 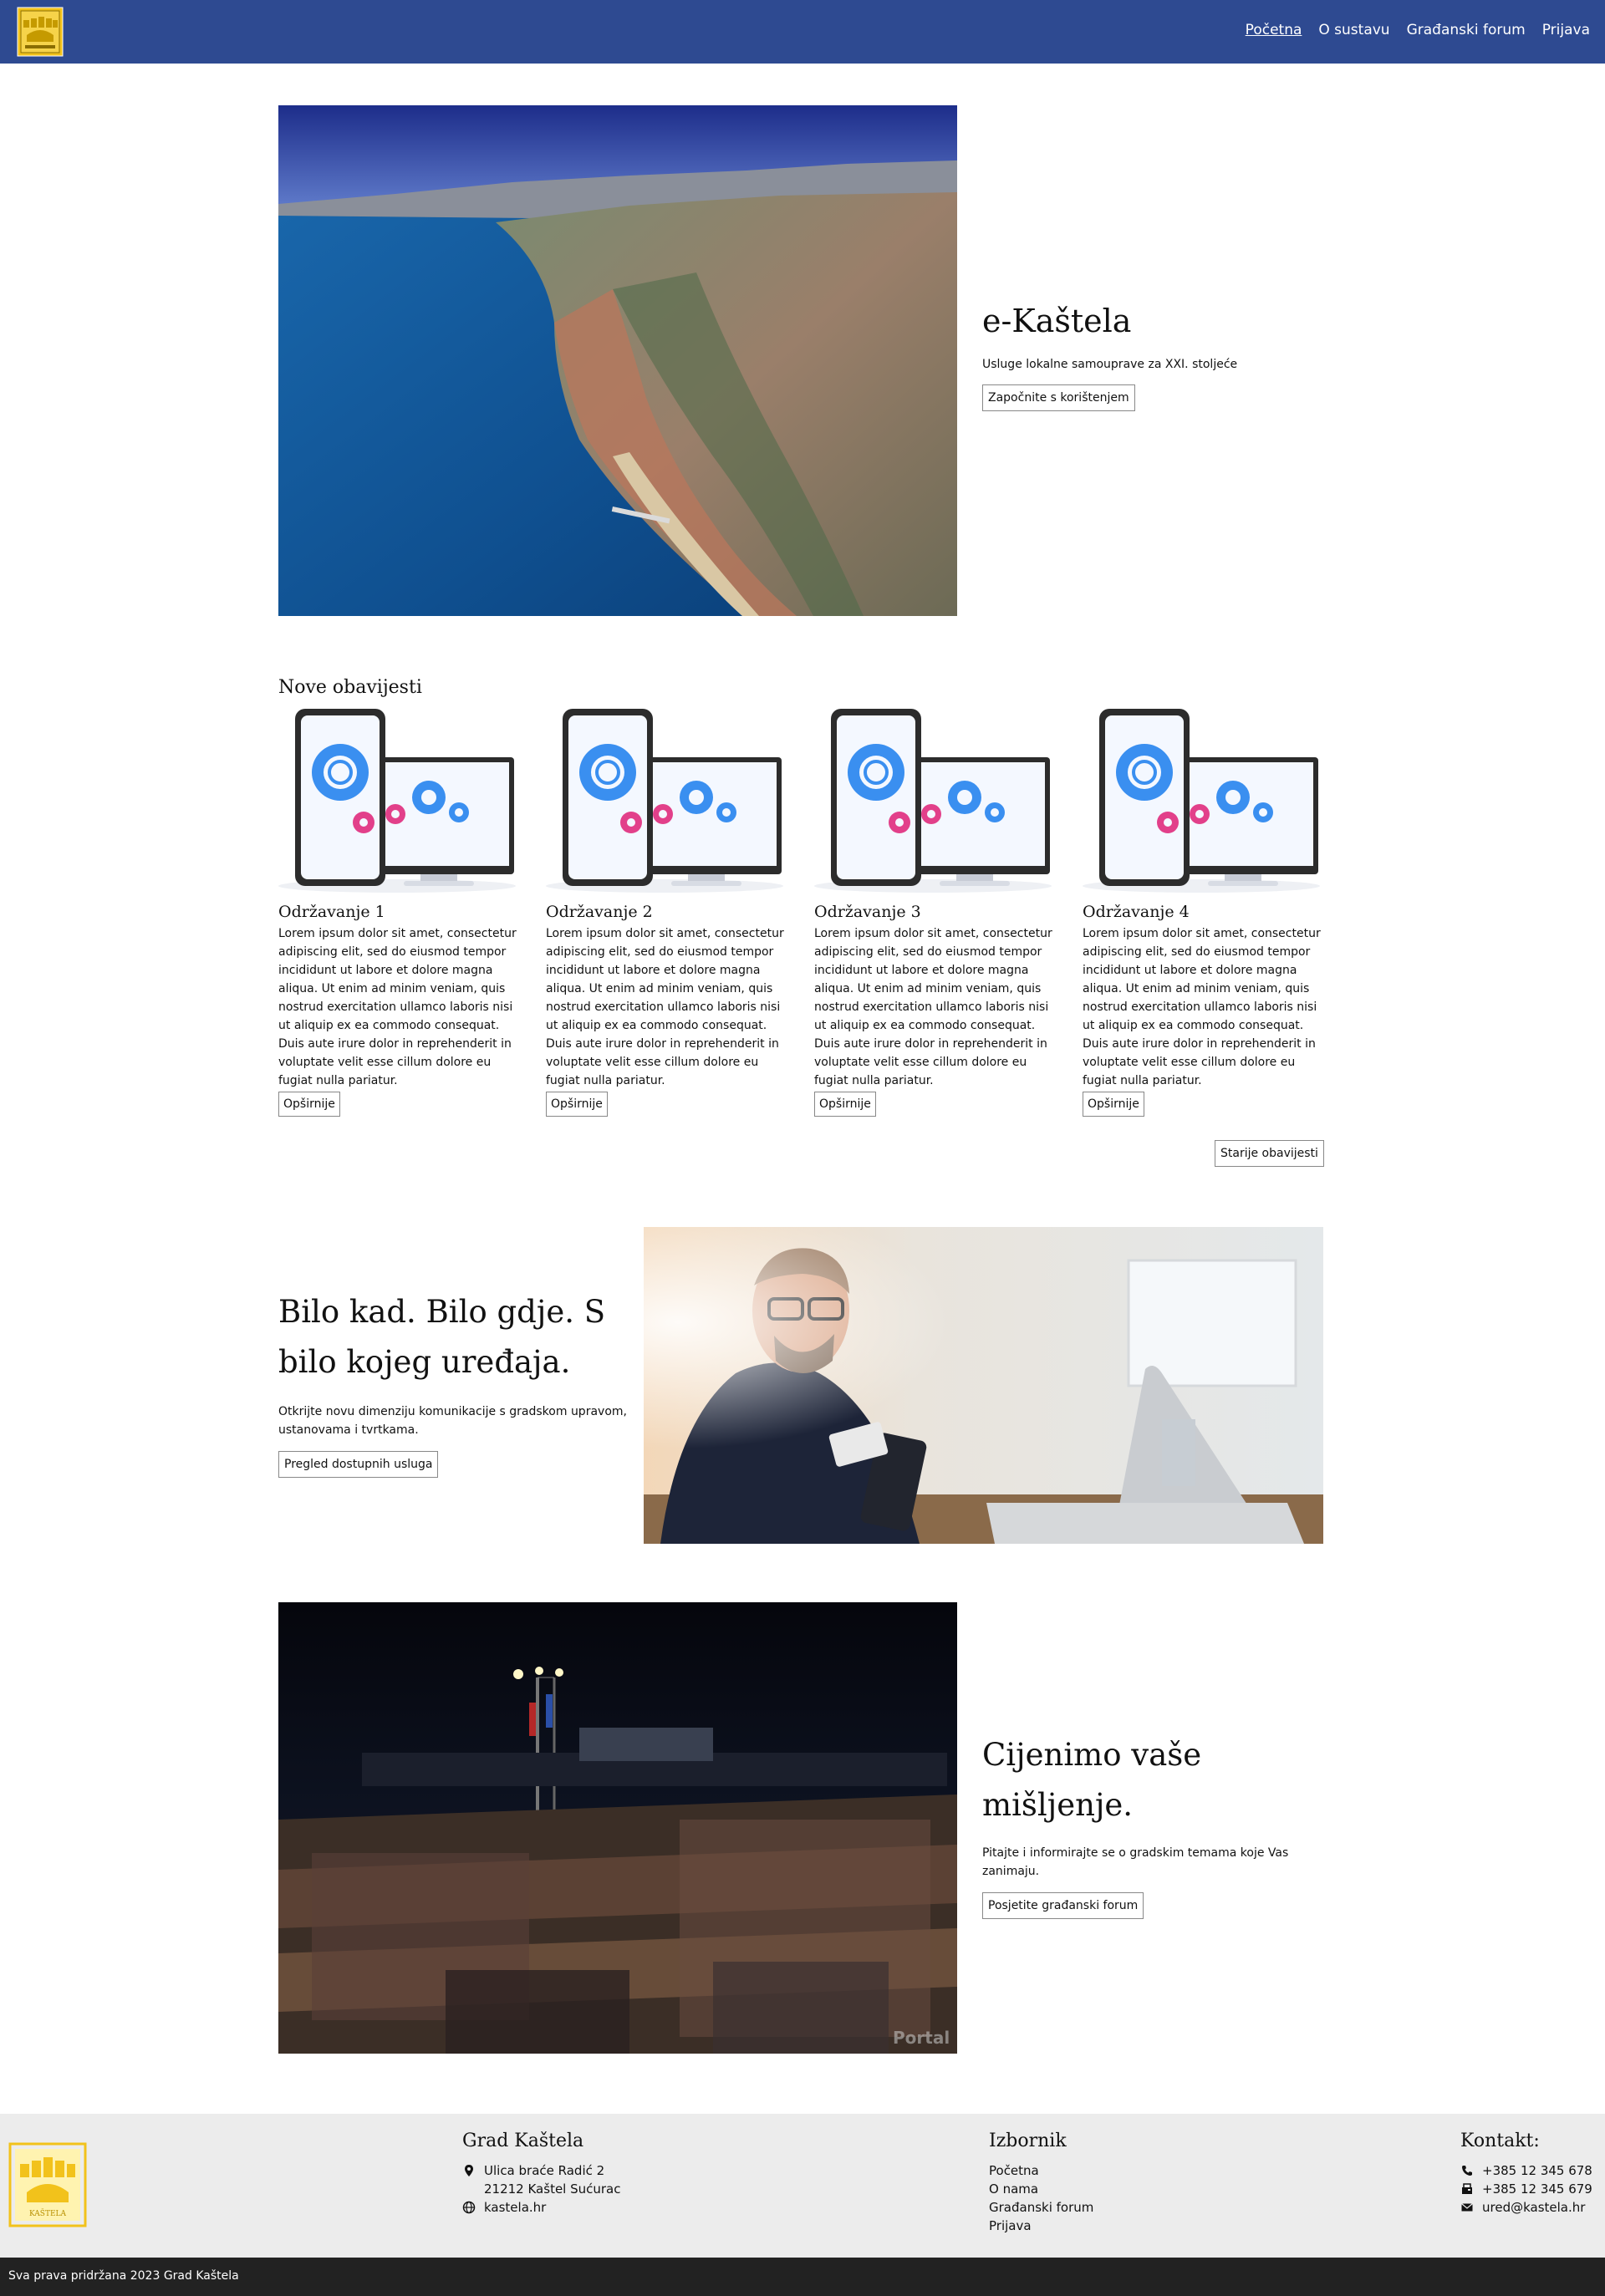 I want to click on footer-city-heading: Grad Kaštela, so click(x=523, y=2141).